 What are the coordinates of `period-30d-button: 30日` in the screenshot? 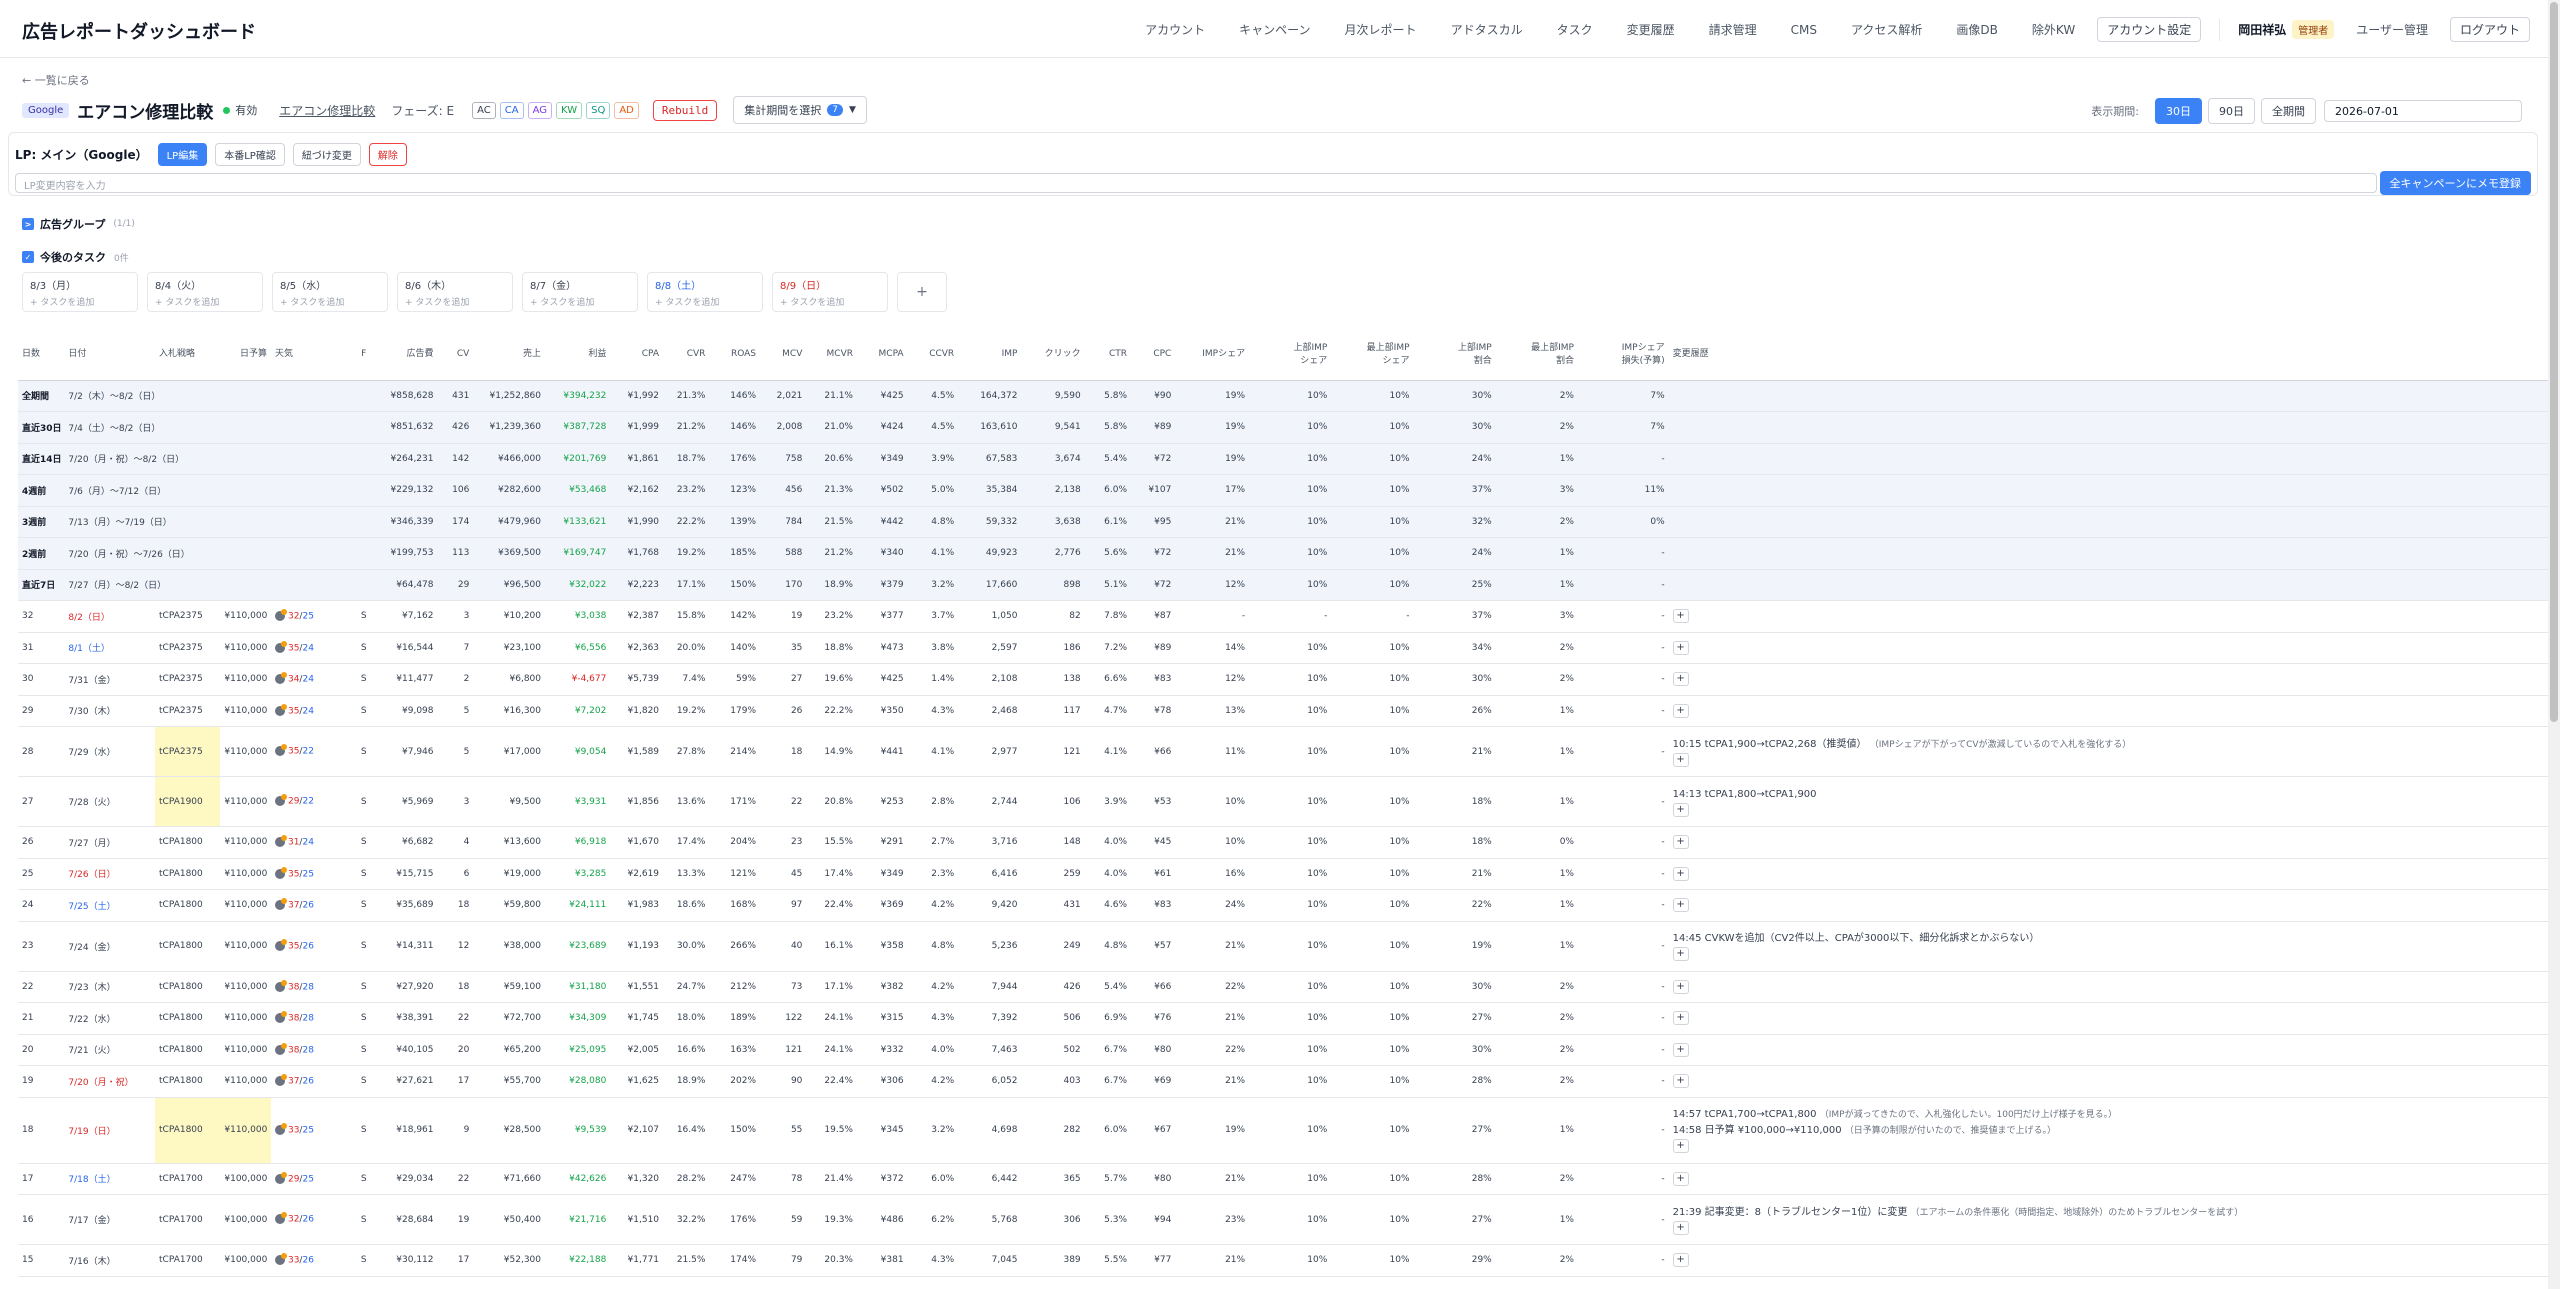 It's located at (2178, 111).